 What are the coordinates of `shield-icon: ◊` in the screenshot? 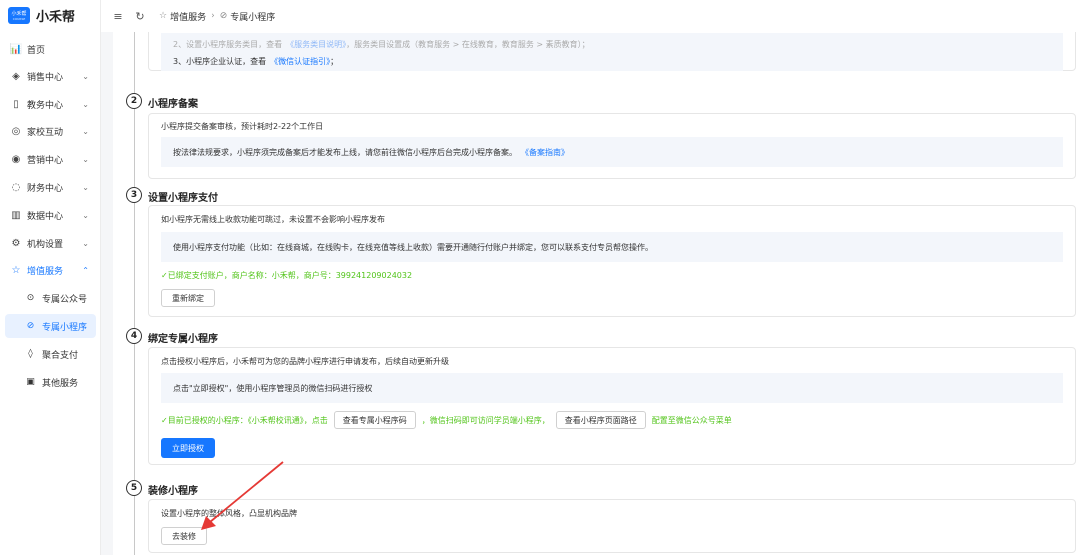 It's located at (30, 354).